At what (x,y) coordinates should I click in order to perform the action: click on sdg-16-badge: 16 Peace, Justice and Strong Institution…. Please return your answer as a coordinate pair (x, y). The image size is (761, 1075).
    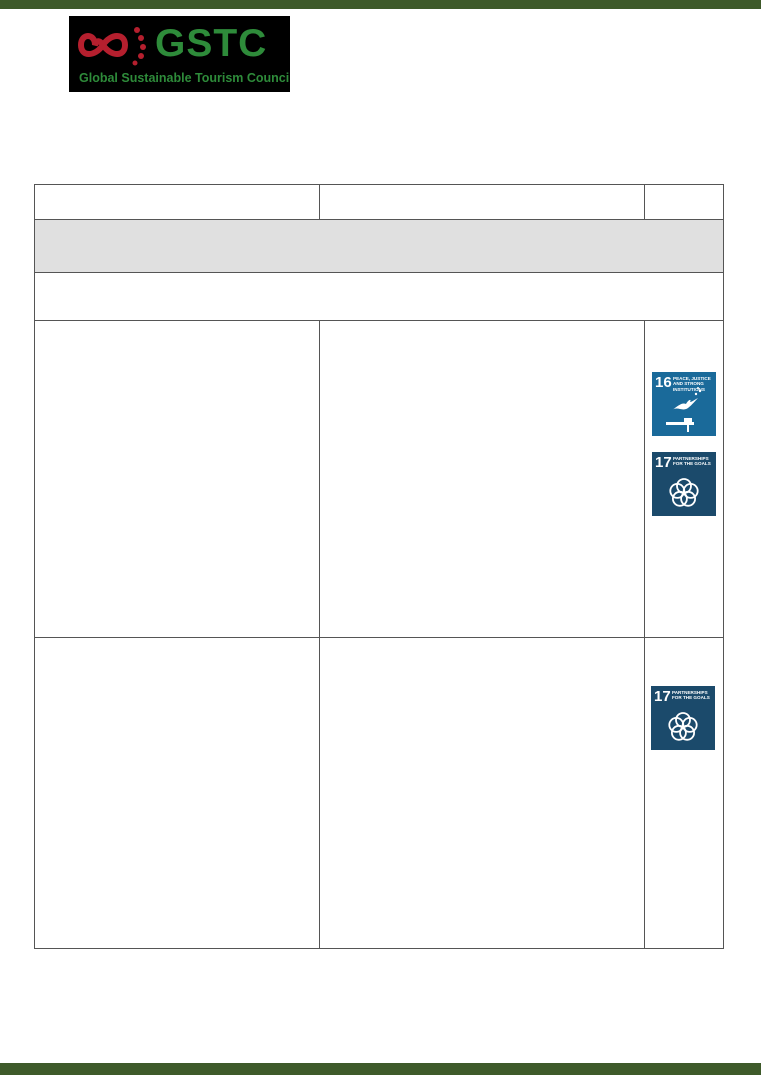
    Looking at the image, I should click on (684, 404).